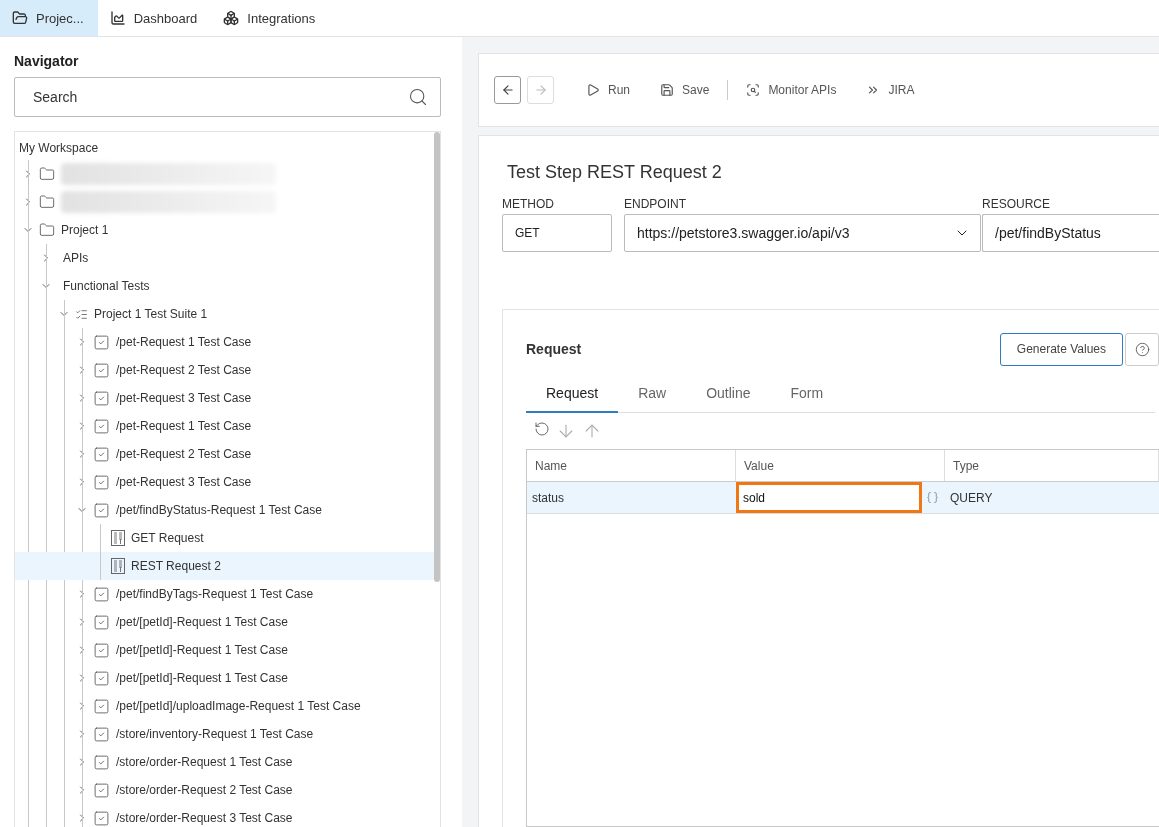  Describe the element at coordinates (791, 90) in the screenshot. I see `toolbar-button: Monitor APIs` at that location.